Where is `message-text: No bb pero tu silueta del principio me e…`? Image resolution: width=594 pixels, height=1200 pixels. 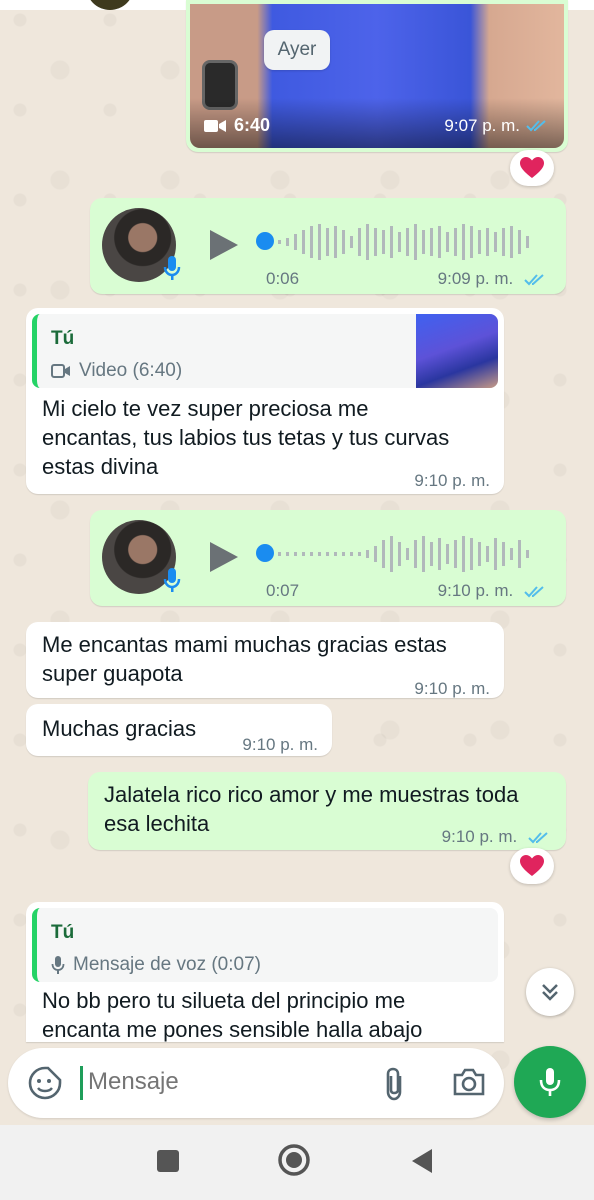
message-text: No bb pero tu silueta del principio me e… is located at coordinates (232, 1015).